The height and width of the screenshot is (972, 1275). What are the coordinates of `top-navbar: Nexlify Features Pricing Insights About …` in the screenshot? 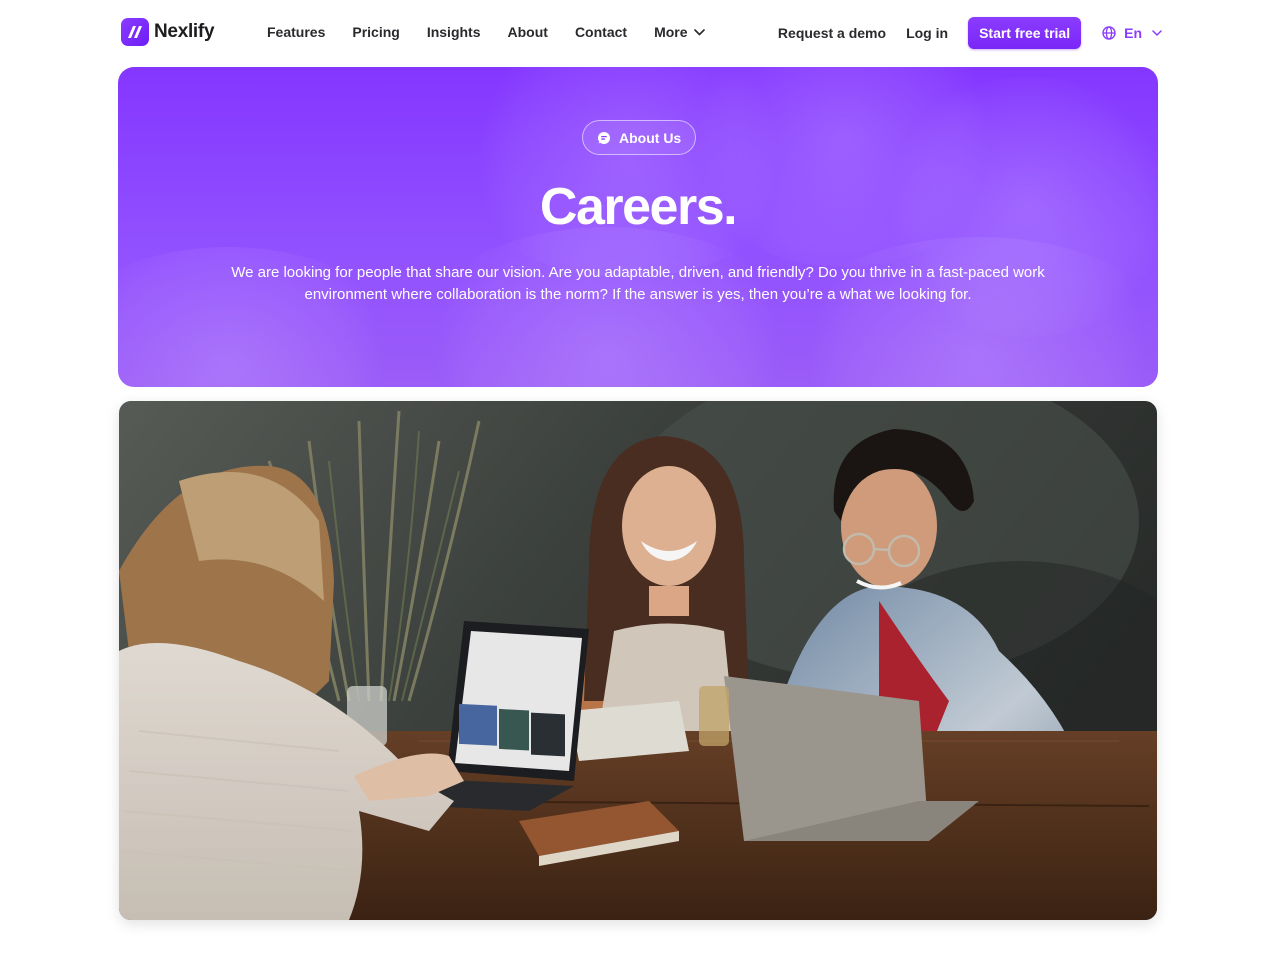 It's located at (637, 33).